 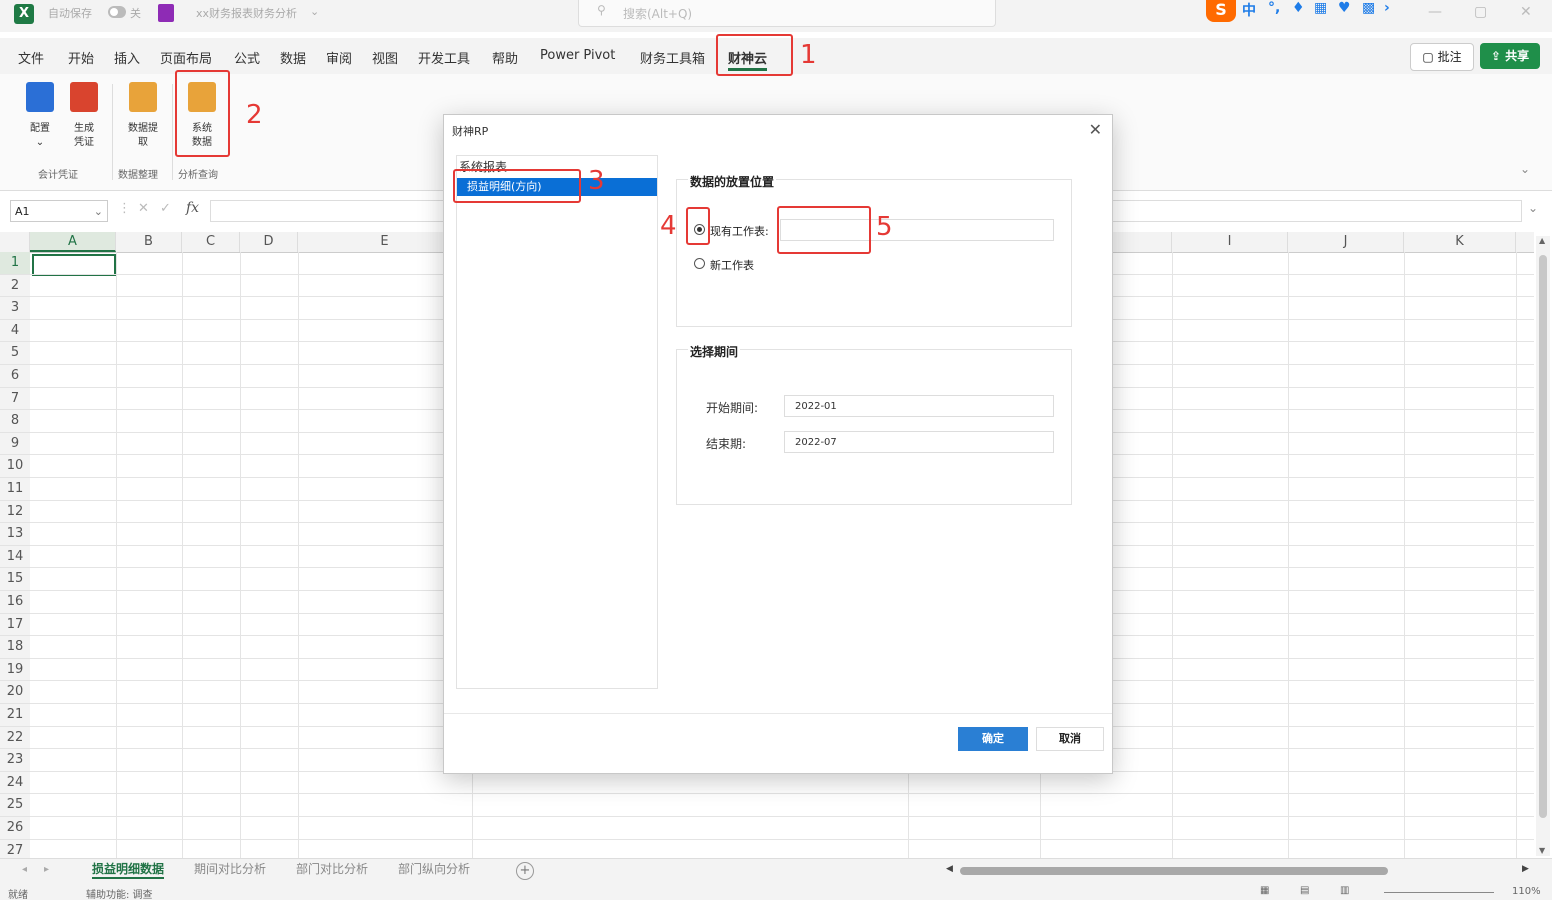 What do you see at coordinates (15, 805) in the screenshot?
I see `row-header: 25` at bounding box center [15, 805].